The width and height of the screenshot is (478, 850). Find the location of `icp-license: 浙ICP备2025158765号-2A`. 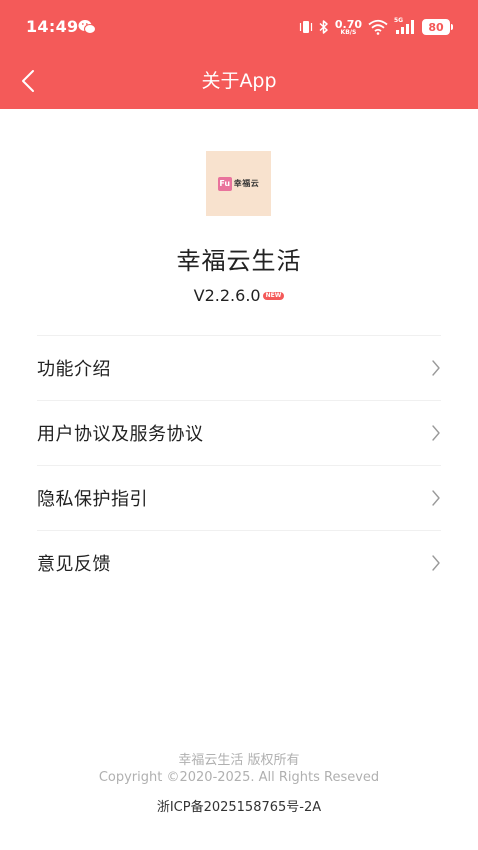

icp-license: 浙ICP备2025158765号-2A is located at coordinates (239, 808).